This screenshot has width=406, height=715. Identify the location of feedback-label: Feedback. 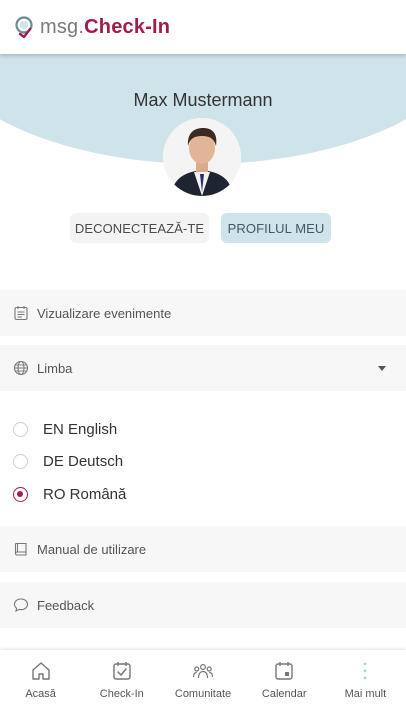
(66, 605).